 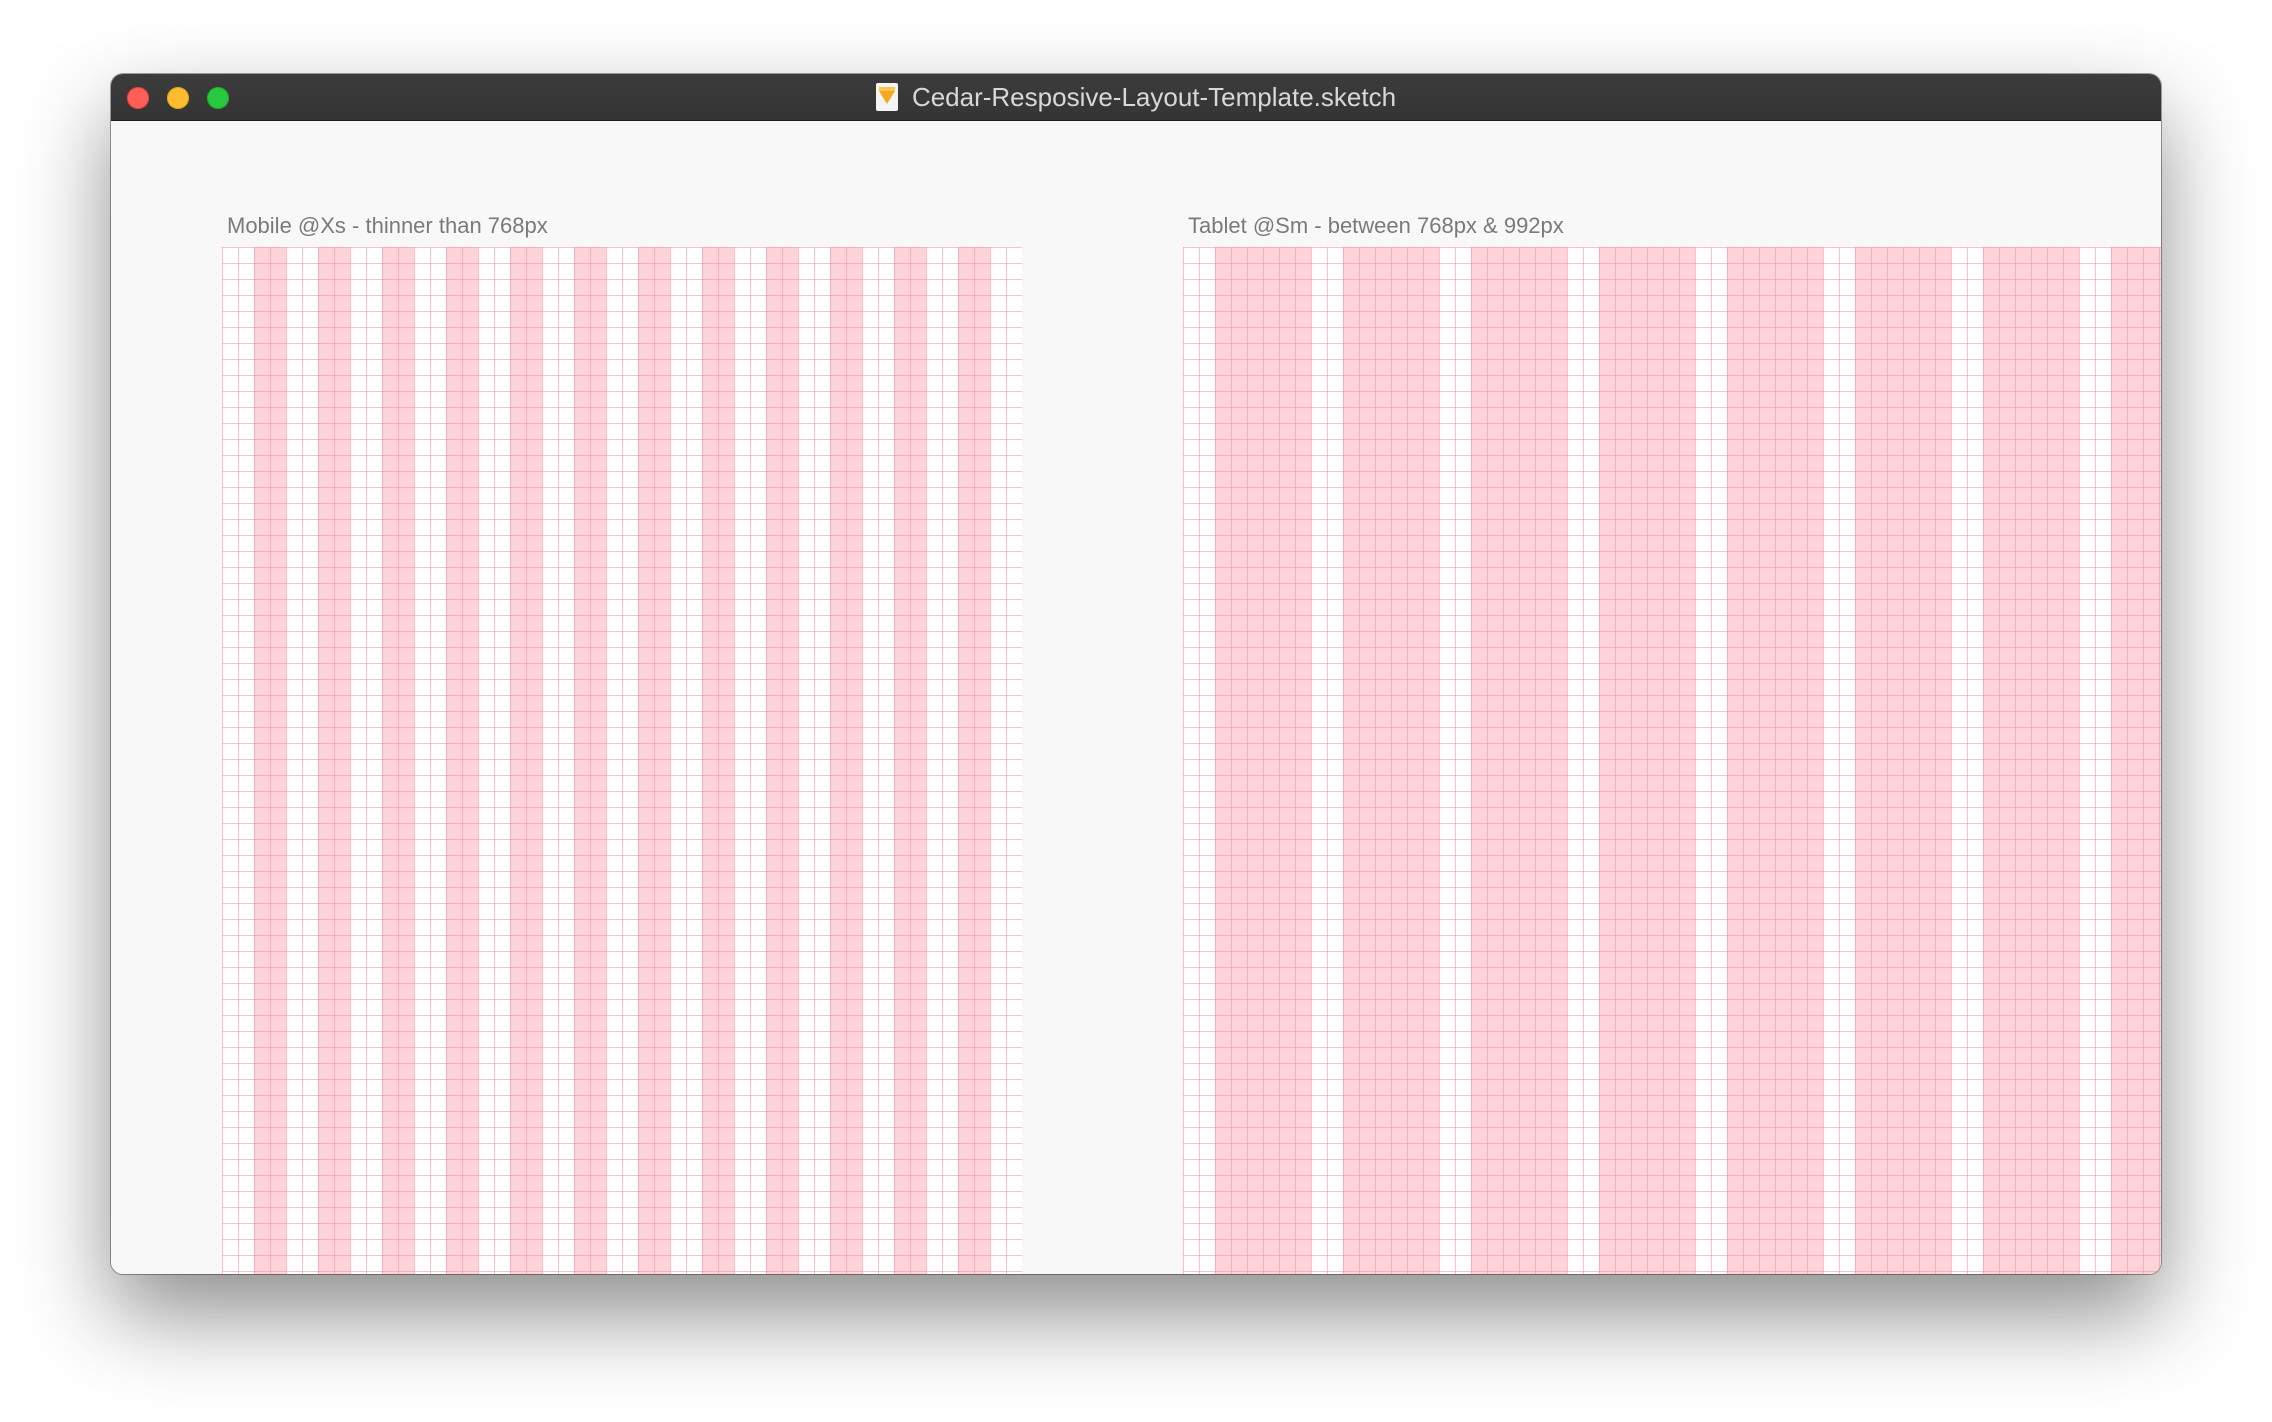 I want to click on artboard-label-mobile: Mobile @Xs - thinner than 768px, so click(x=387, y=226).